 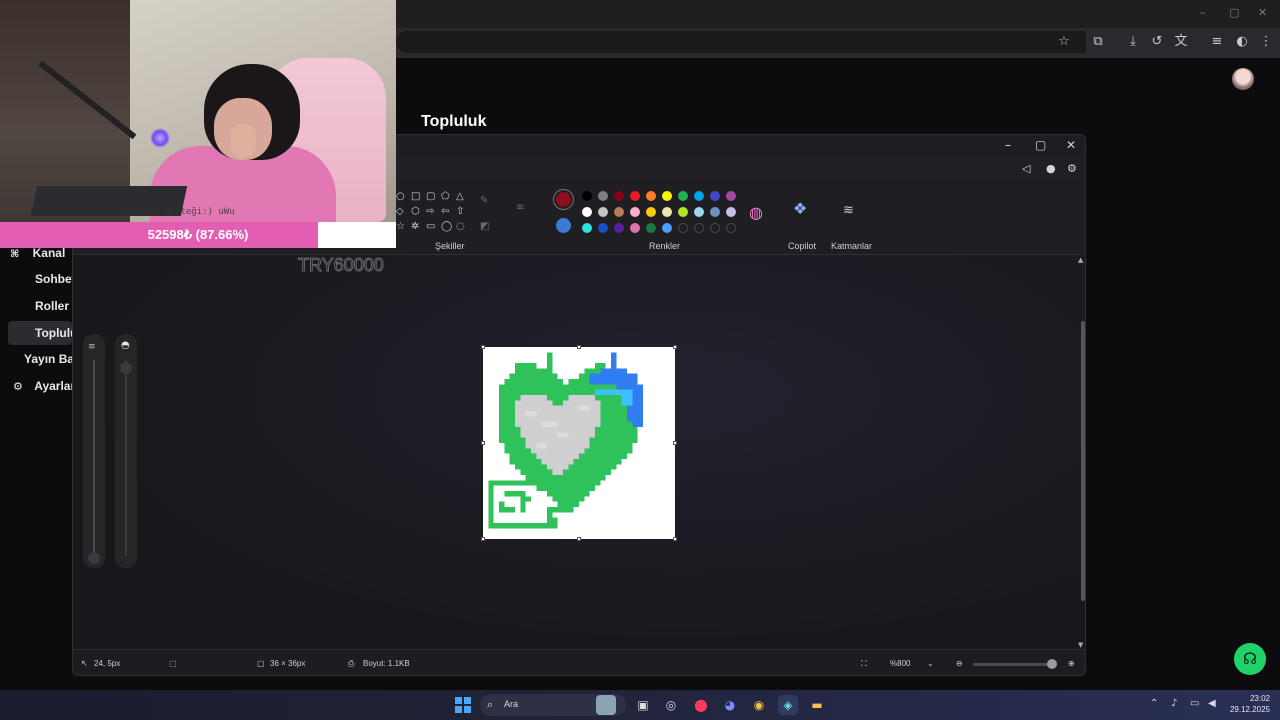 What do you see at coordinates (1080, 260) in the screenshot?
I see `scroll-up-icon: ▲` at bounding box center [1080, 260].